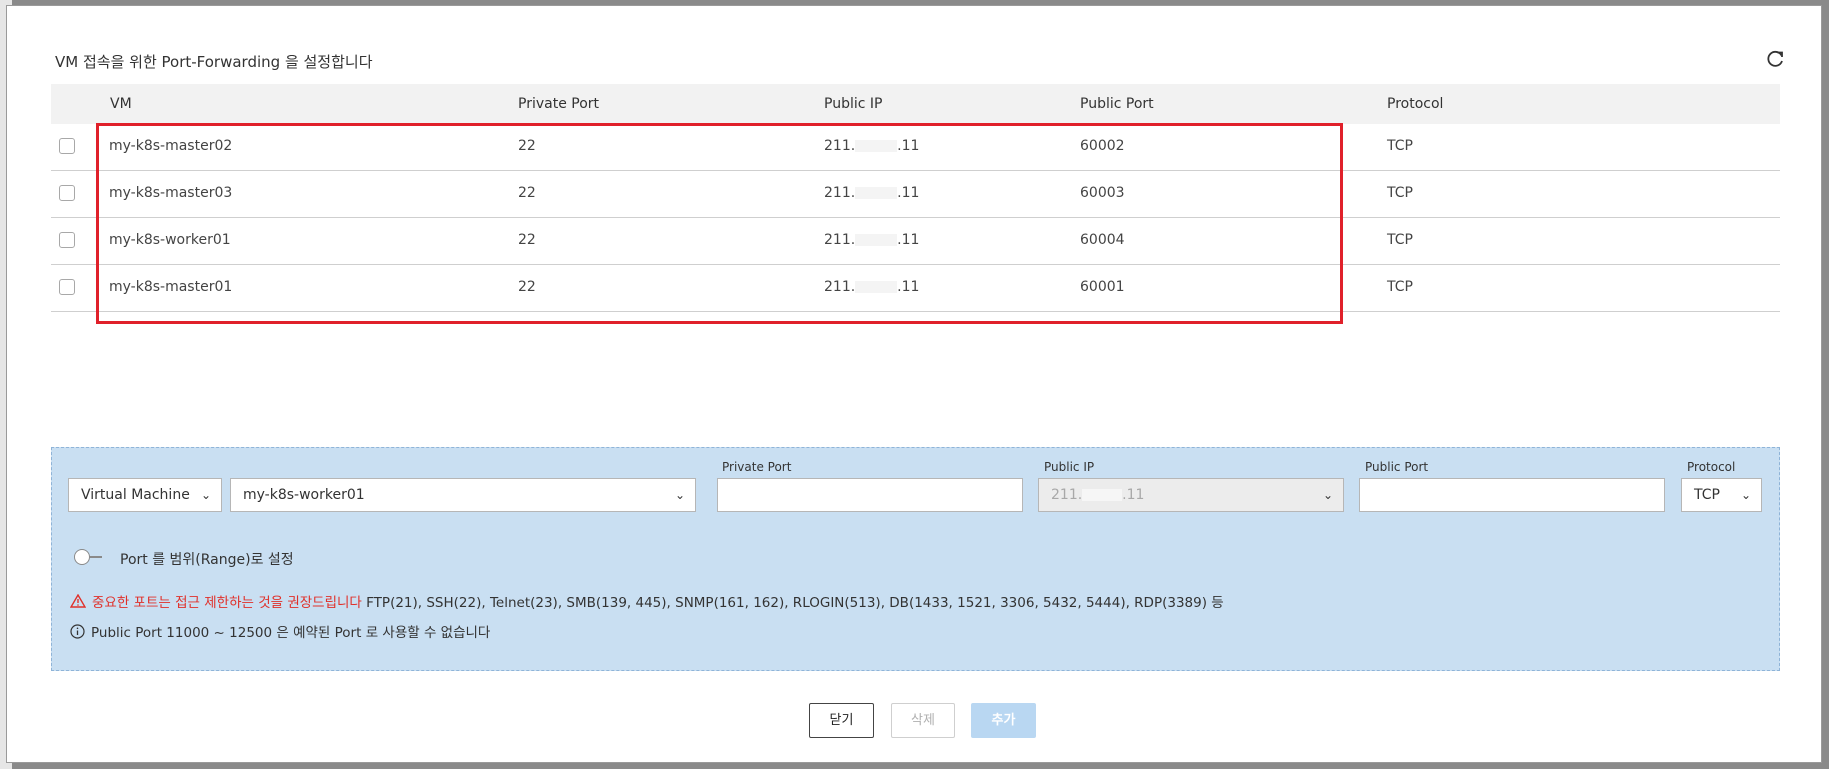  What do you see at coordinates (171, 193) in the screenshot?
I see `cell-vm: my-k8s-master03` at bounding box center [171, 193].